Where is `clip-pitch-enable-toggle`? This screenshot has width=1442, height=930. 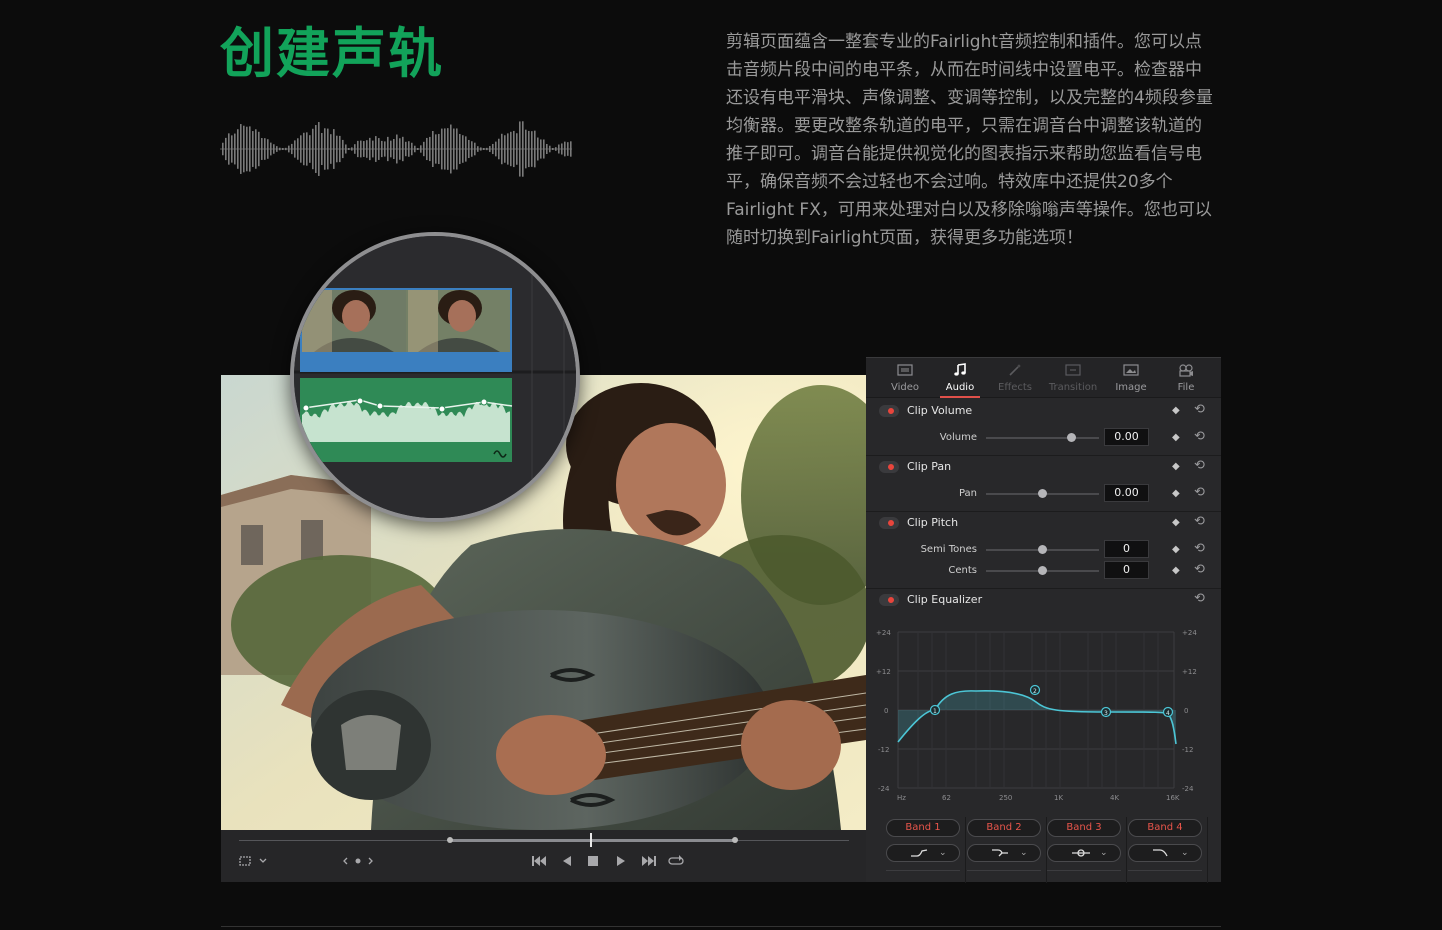
clip-pitch-enable-toggle is located at coordinates (889, 523).